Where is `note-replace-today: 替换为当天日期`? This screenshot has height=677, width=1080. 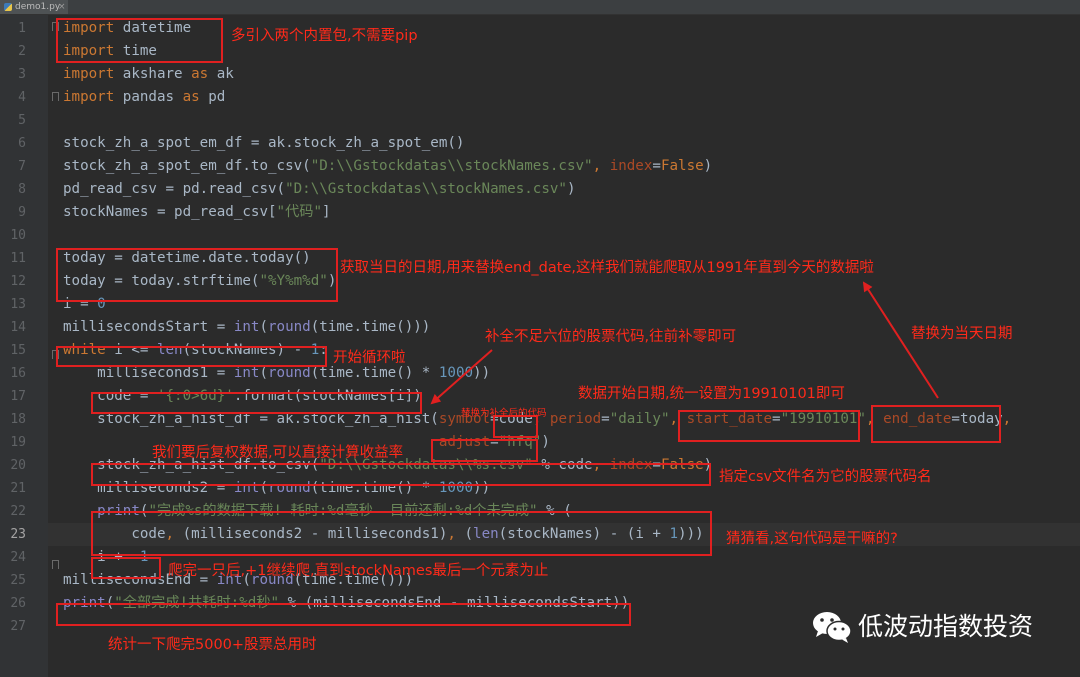
note-replace-today: 替换为当天日期 is located at coordinates (962, 334).